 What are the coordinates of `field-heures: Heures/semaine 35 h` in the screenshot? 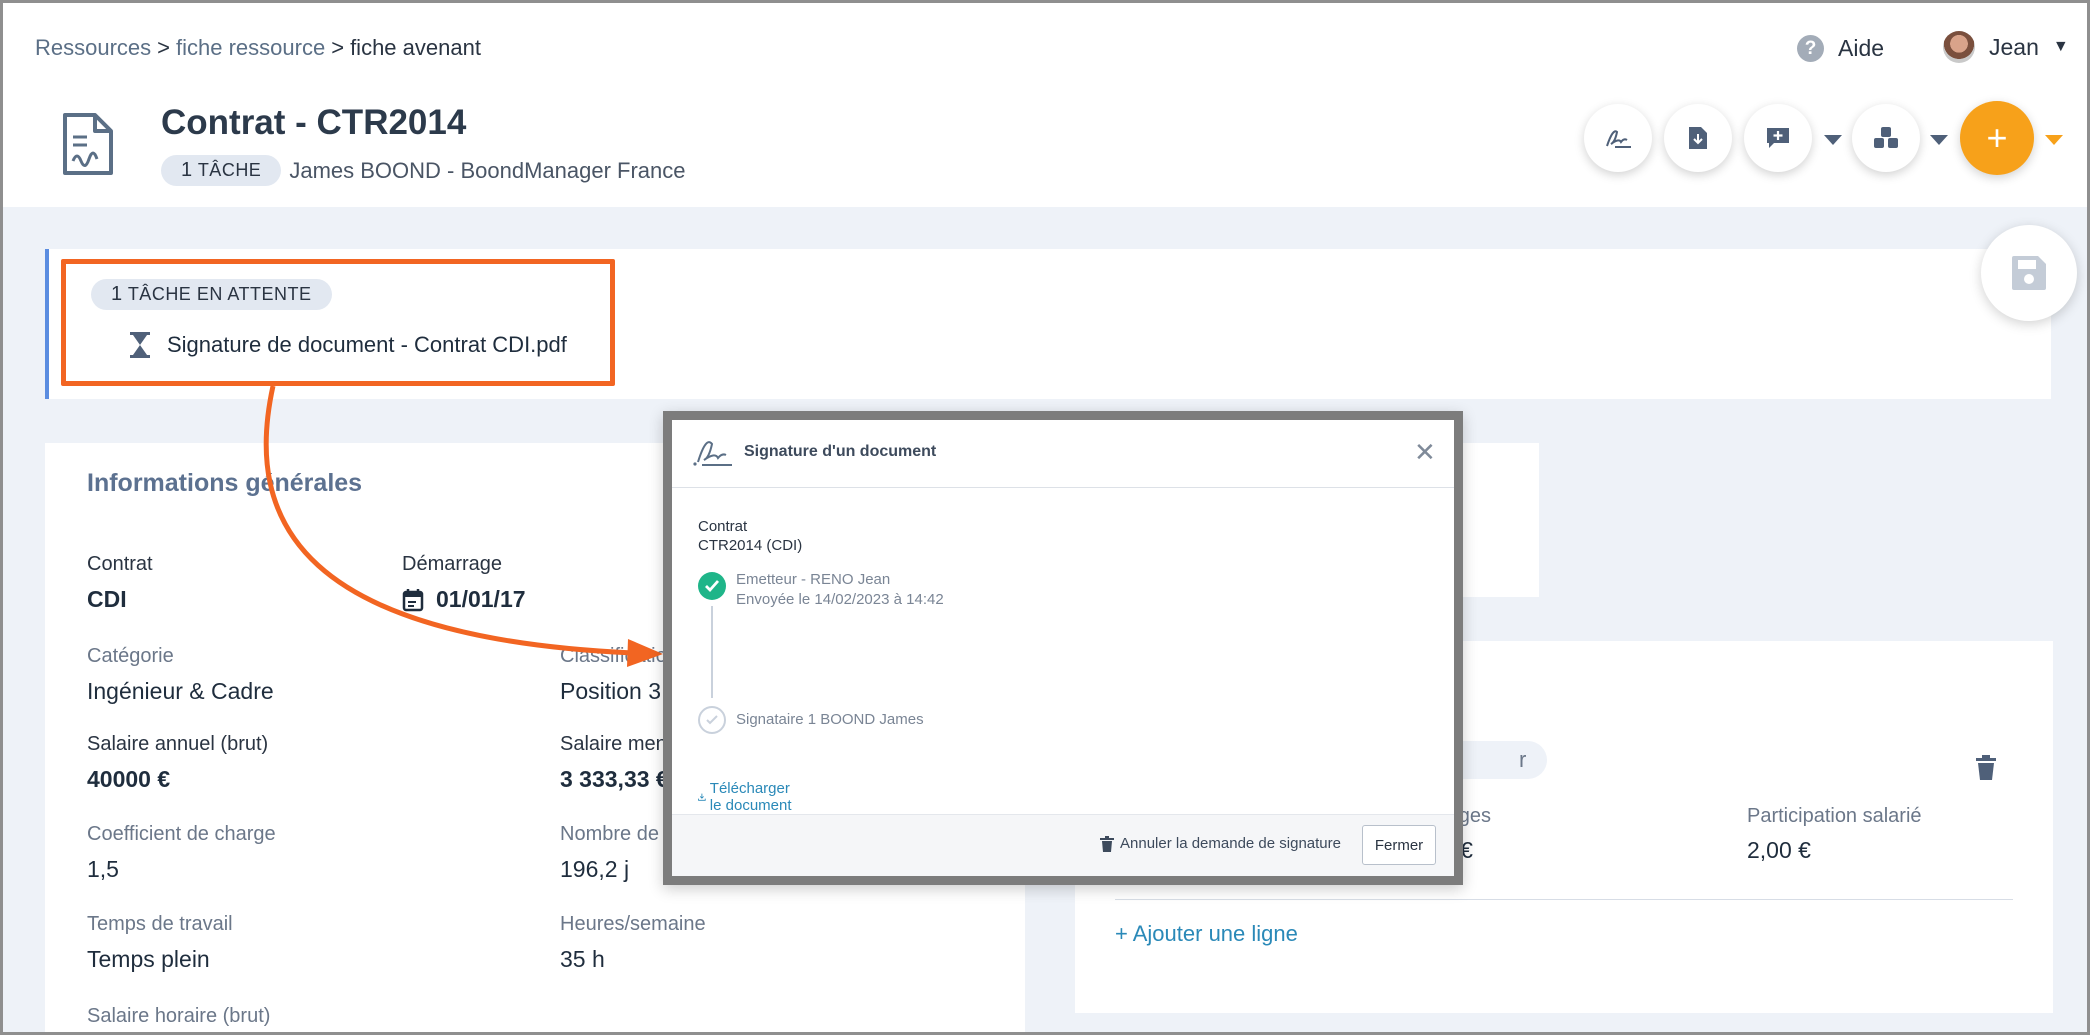 It's located at (633, 943).